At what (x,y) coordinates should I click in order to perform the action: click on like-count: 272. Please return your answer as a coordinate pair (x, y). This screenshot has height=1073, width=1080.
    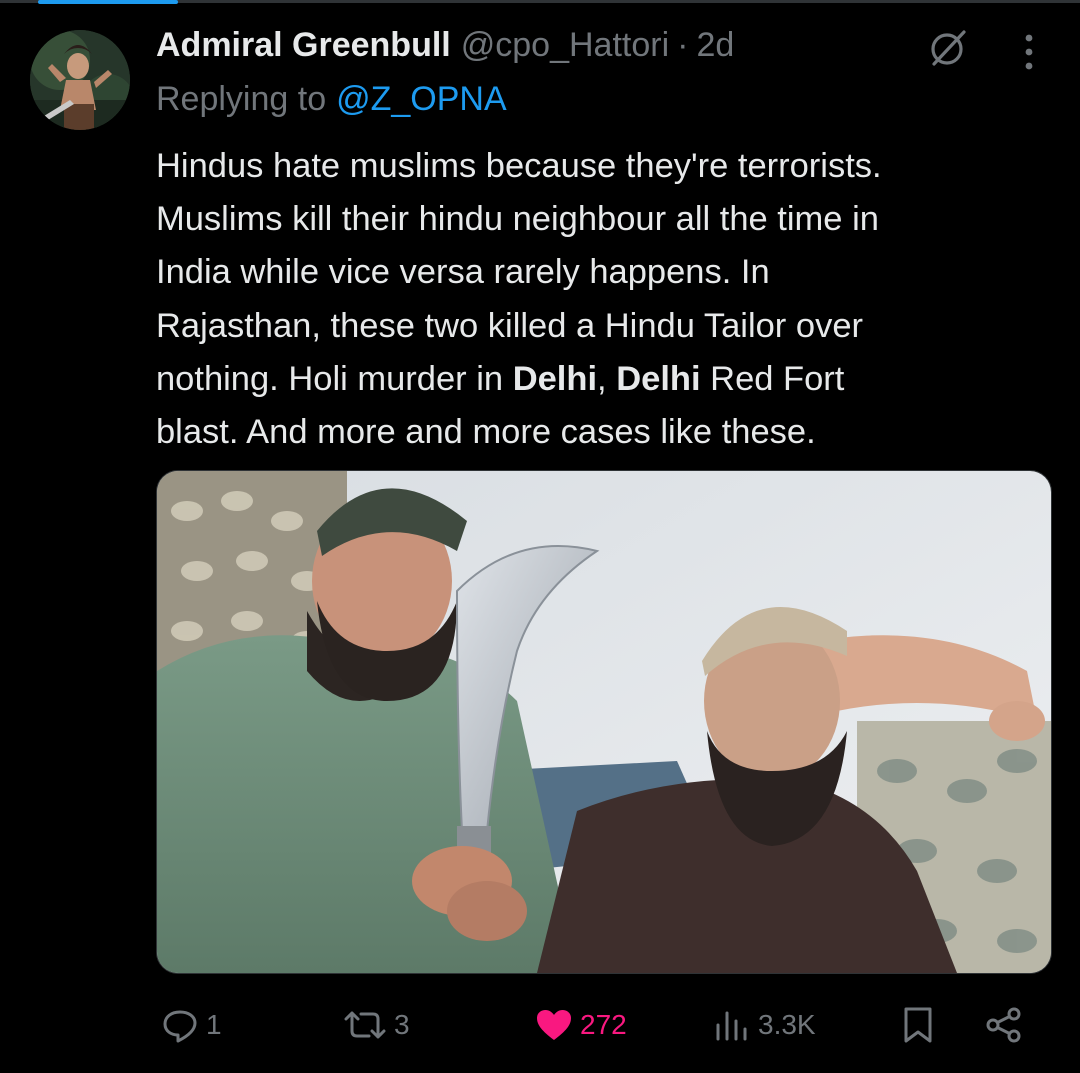
    Looking at the image, I should click on (603, 1024).